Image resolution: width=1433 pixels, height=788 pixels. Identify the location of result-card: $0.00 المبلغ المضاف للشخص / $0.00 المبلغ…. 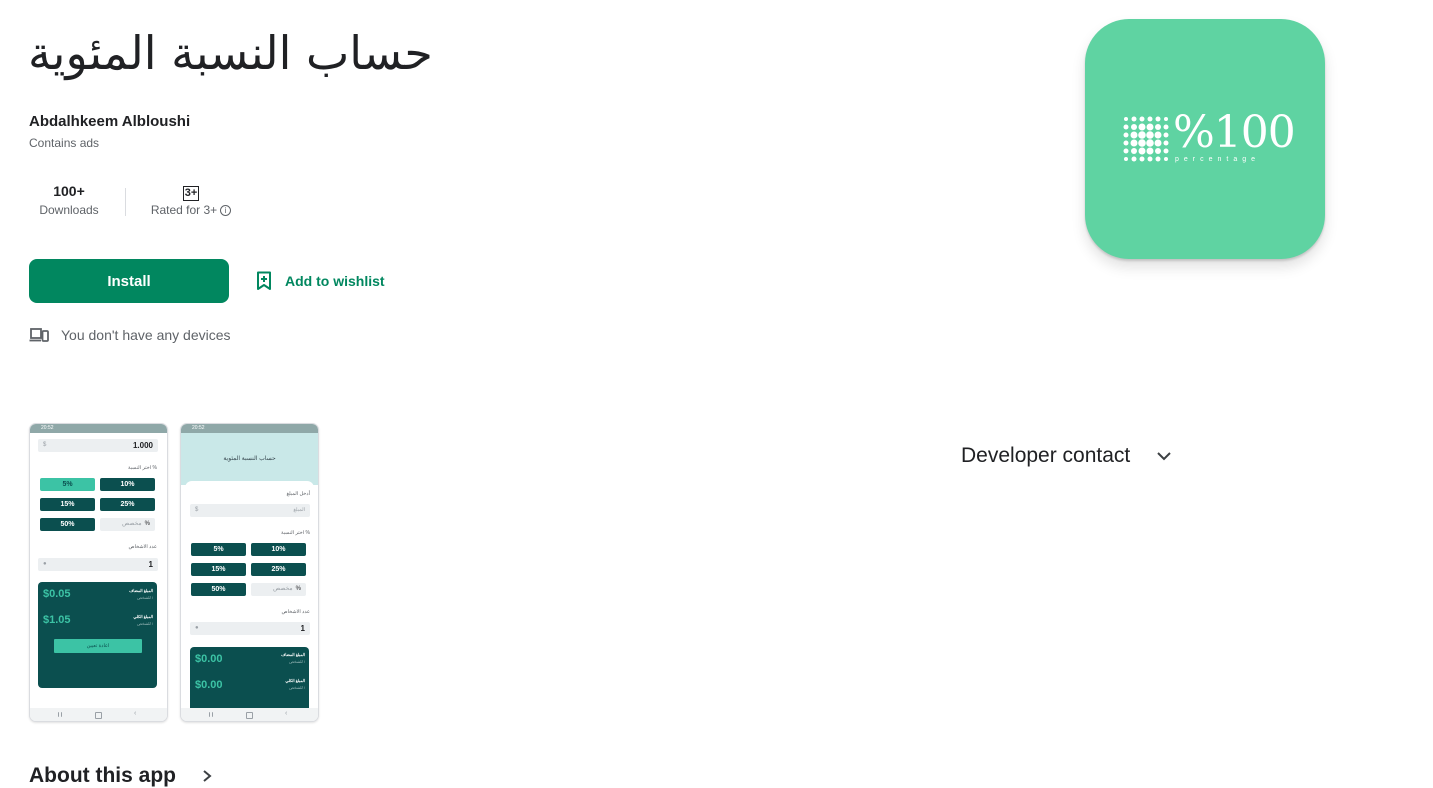
(249, 682).